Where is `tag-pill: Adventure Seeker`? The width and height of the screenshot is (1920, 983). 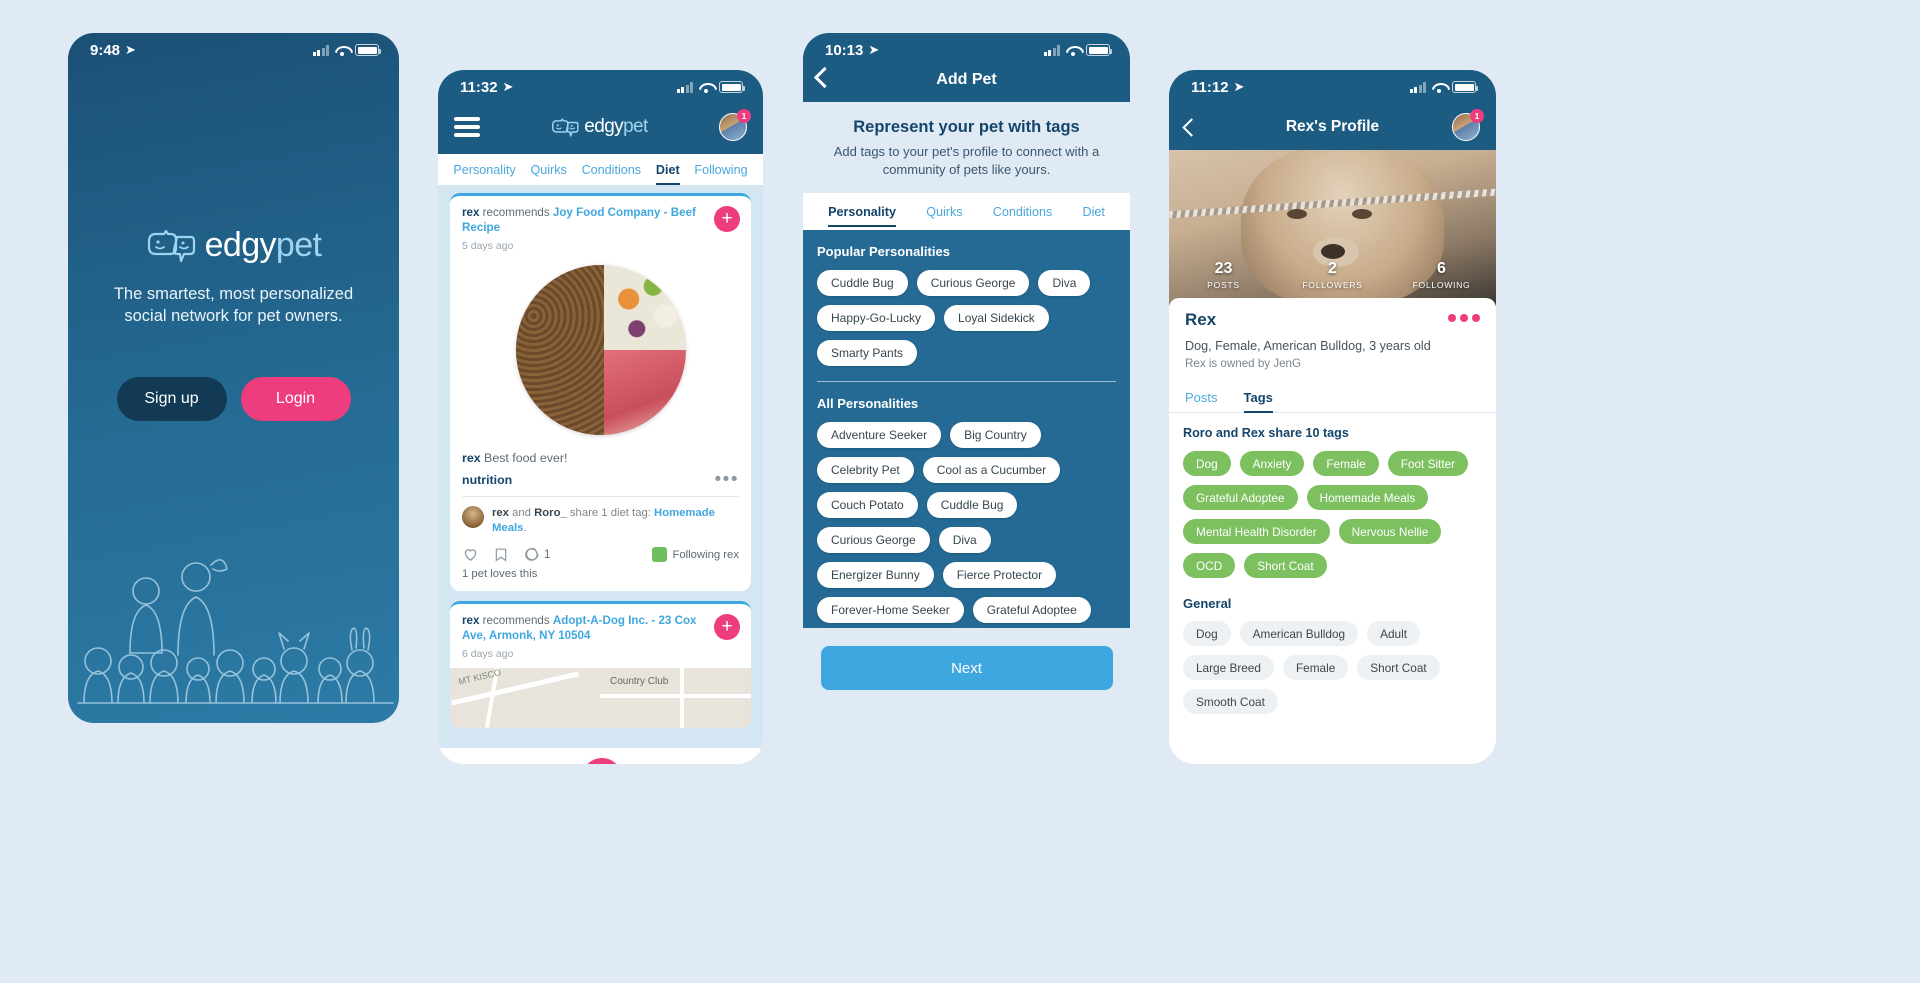
tag-pill: Adventure Seeker is located at coordinates (879, 435).